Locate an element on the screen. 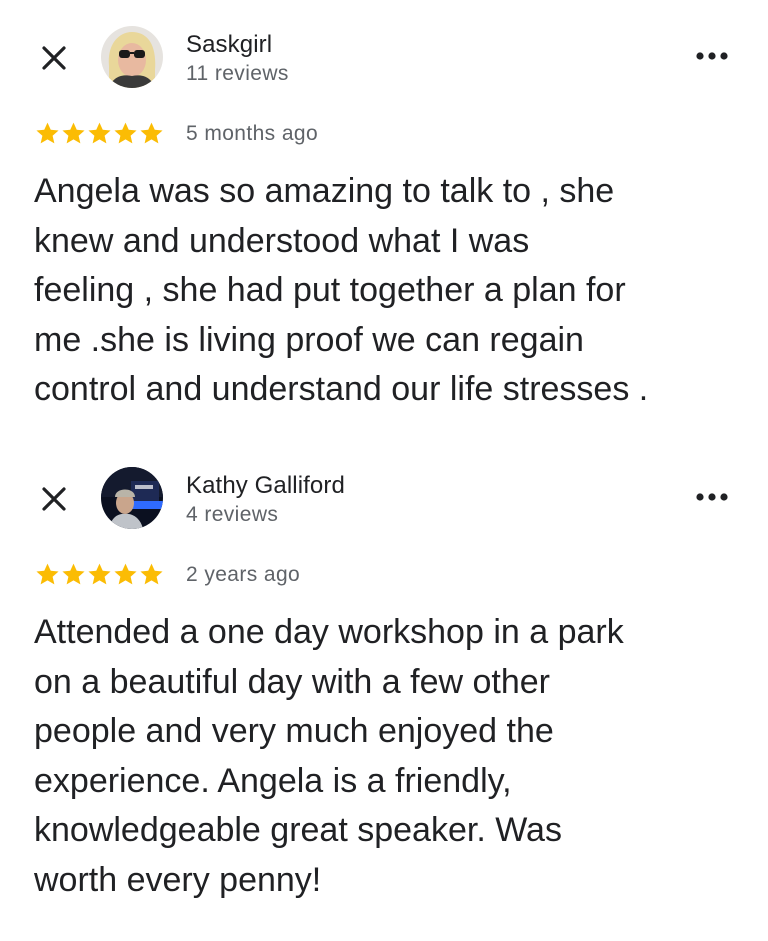 The width and height of the screenshot is (768, 941). review-time: 5 months ago is located at coordinates (252, 133).